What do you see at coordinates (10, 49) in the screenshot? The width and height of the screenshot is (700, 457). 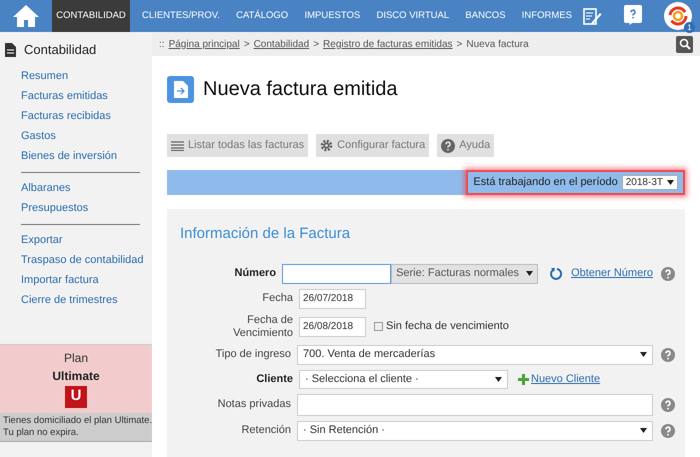 I see `document-icon` at bounding box center [10, 49].